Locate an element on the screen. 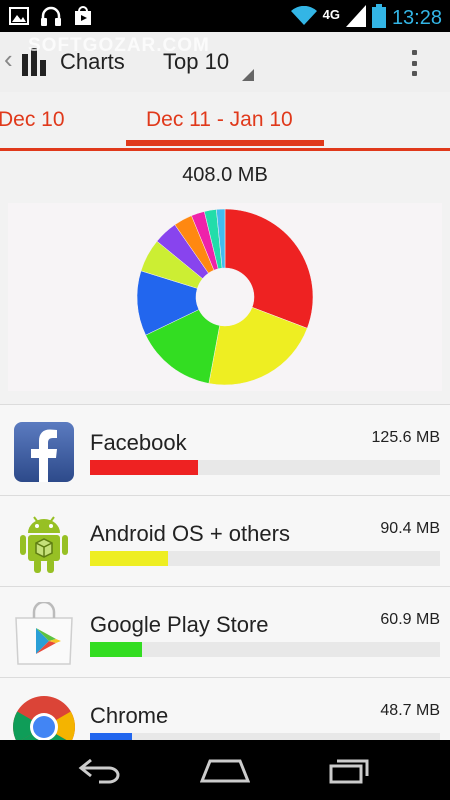 Image resolution: width=450 pixels, height=800 pixels. play-store-notification-icon is located at coordinates (83, 16).